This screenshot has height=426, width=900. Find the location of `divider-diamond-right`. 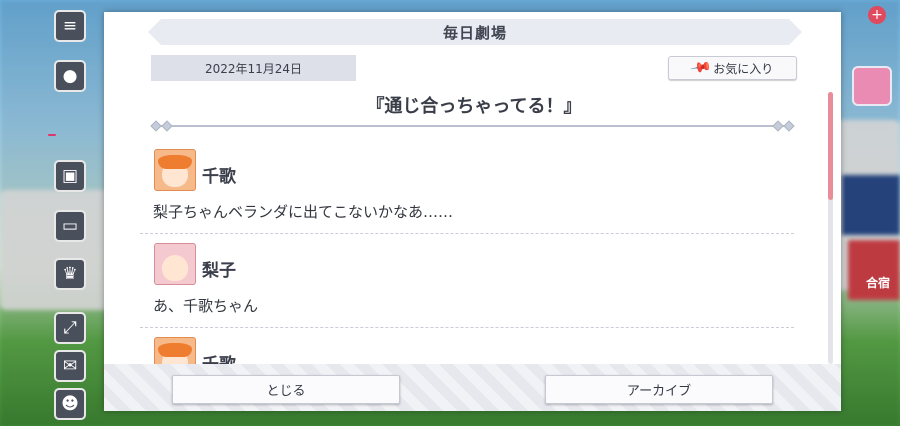

divider-diamond-right is located at coordinates (778, 126).